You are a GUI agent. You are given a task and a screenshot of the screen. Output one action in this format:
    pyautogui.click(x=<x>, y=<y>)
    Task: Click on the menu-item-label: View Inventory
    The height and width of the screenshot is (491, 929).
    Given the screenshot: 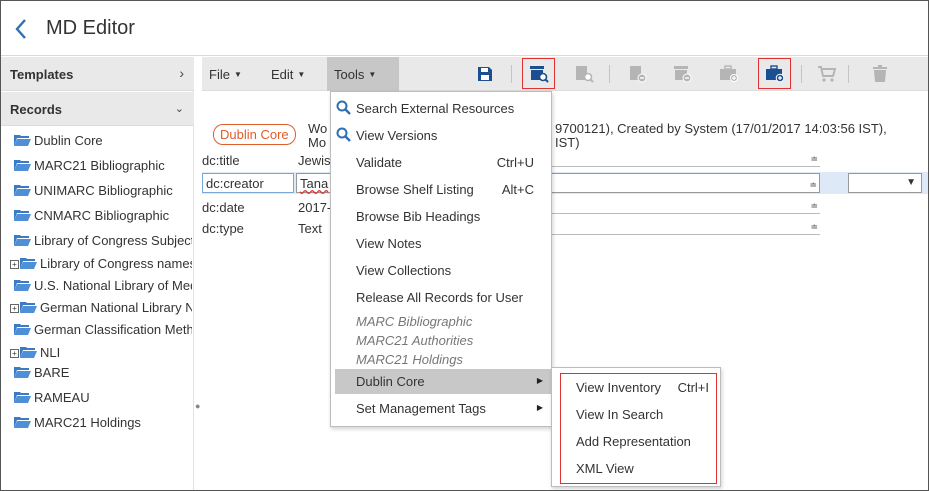 What is the action you would take?
    pyautogui.click(x=619, y=387)
    